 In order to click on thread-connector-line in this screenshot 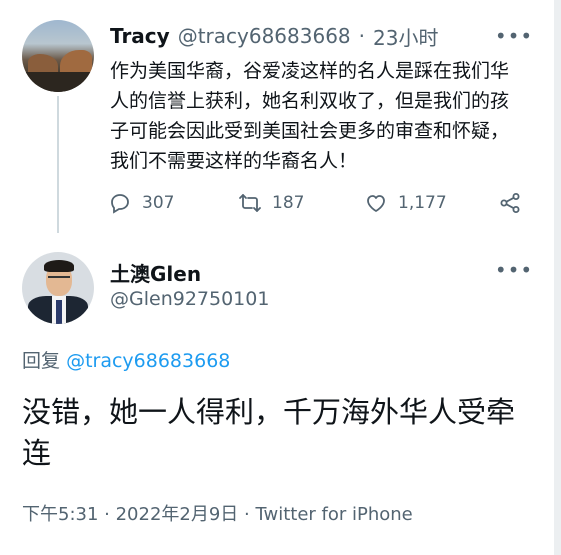, I will do `click(58, 164)`.